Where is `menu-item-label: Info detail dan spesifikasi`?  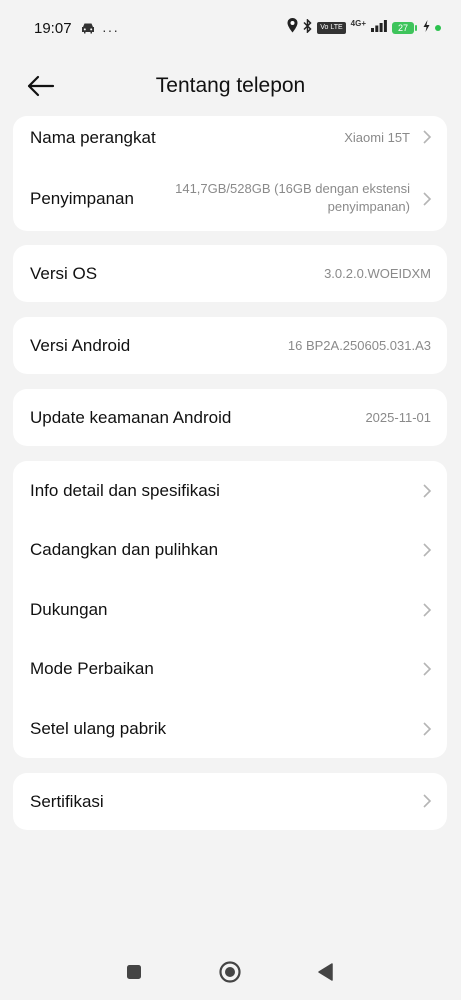
menu-item-label: Info detail dan spesifikasi is located at coordinates (125, 490).